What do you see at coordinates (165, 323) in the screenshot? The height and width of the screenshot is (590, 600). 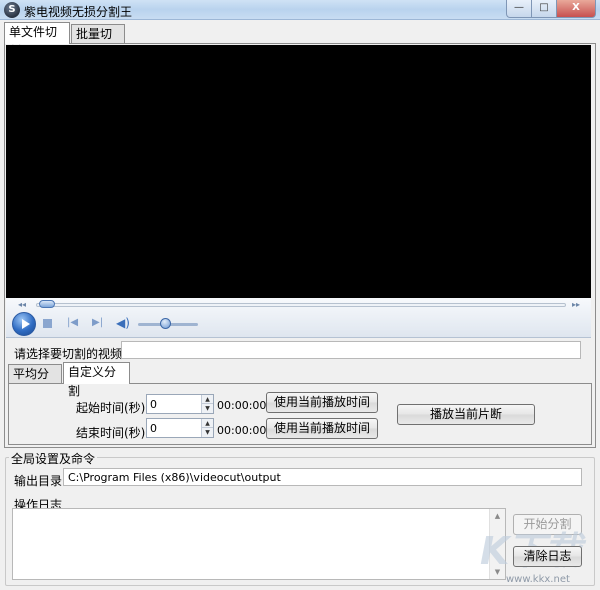 I see `volume-thumb` at bounding box center [165, 323].